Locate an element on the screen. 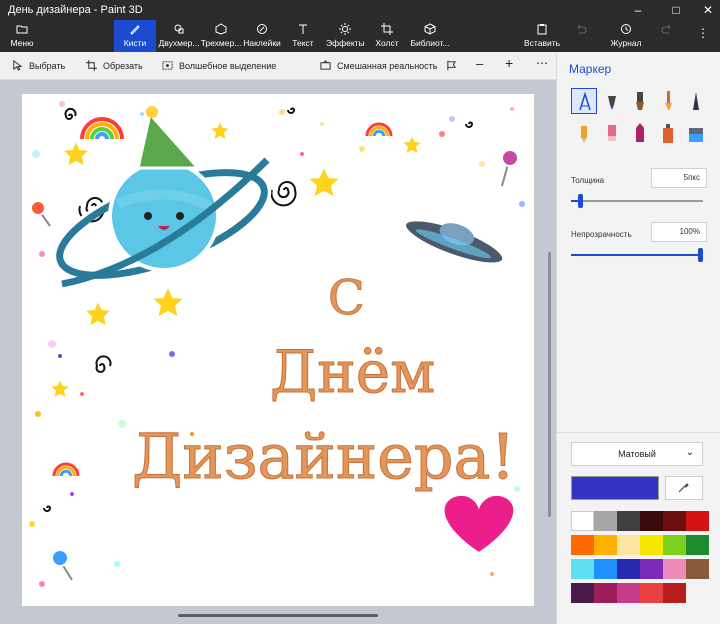 Image resolution: width=720 pixels, height=624 pixels. brush-pencil is located at coordinates (584, 133).